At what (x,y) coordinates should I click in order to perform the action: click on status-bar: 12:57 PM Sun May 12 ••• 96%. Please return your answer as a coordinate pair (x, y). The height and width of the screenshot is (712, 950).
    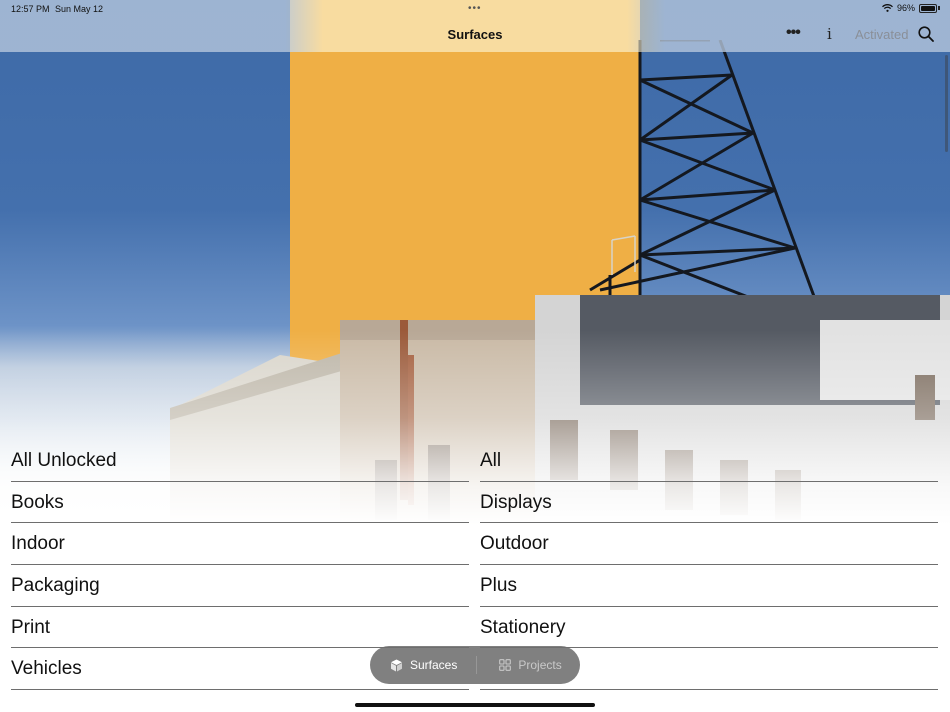
    Looking at the image, I should click on (475, 9).